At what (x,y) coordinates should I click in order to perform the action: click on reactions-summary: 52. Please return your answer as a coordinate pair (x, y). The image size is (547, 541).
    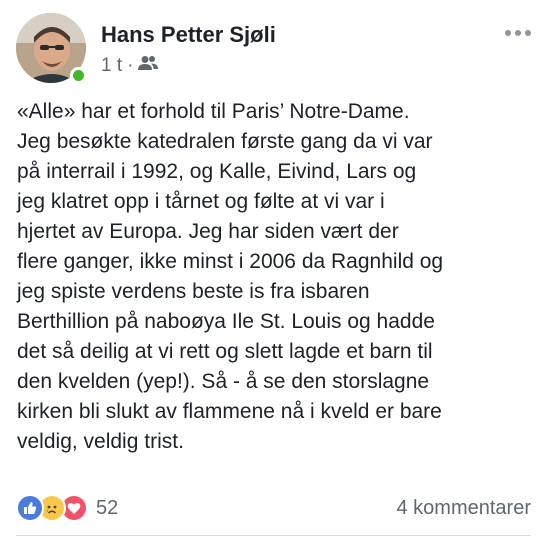
    Looking at the image, I should click on (67, 508).